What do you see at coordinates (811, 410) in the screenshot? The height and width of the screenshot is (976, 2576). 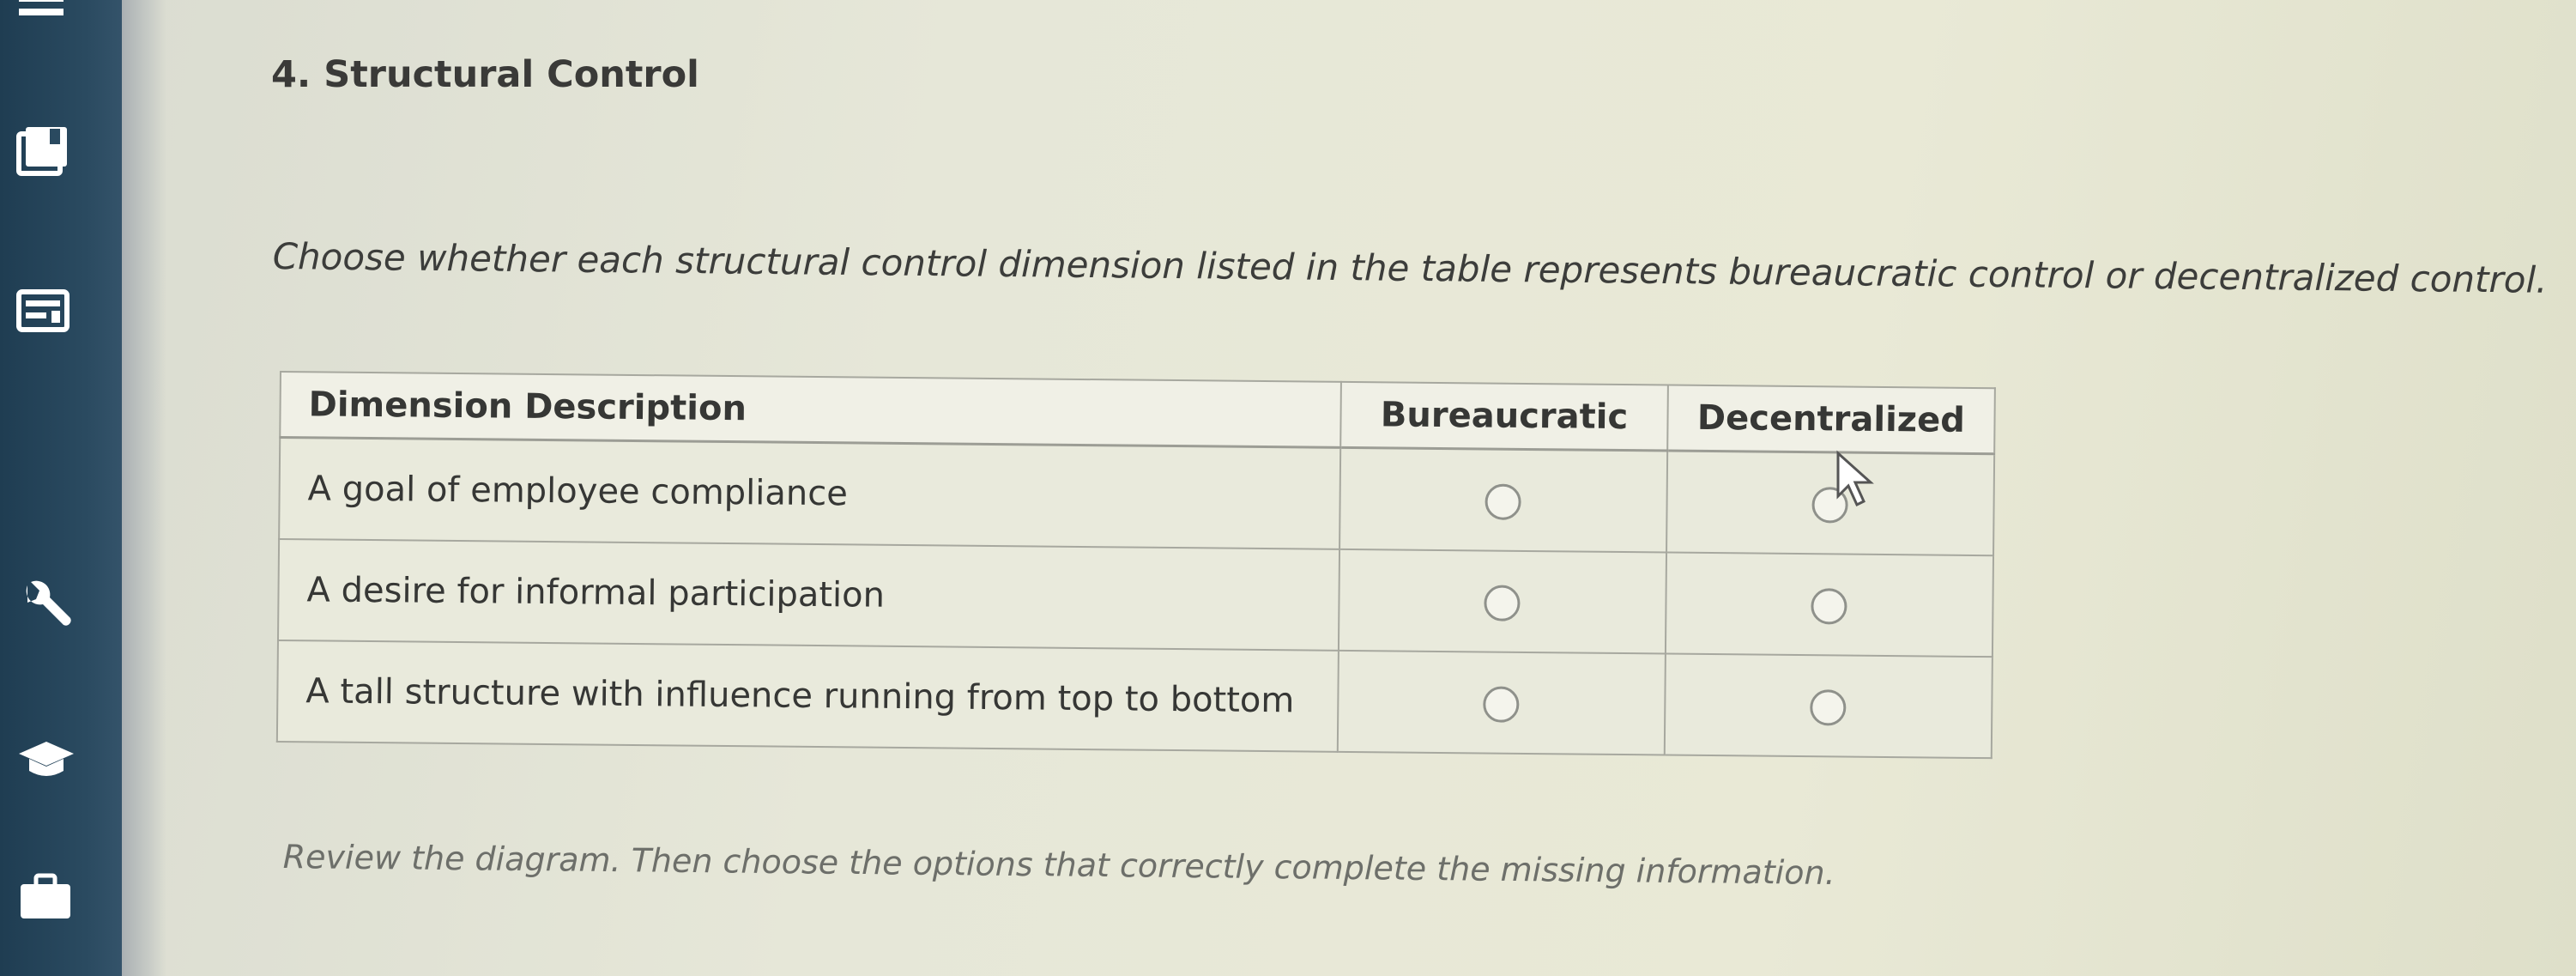 I see `header-dimension-description: Dimension Description` at bounding box center [811, 410].